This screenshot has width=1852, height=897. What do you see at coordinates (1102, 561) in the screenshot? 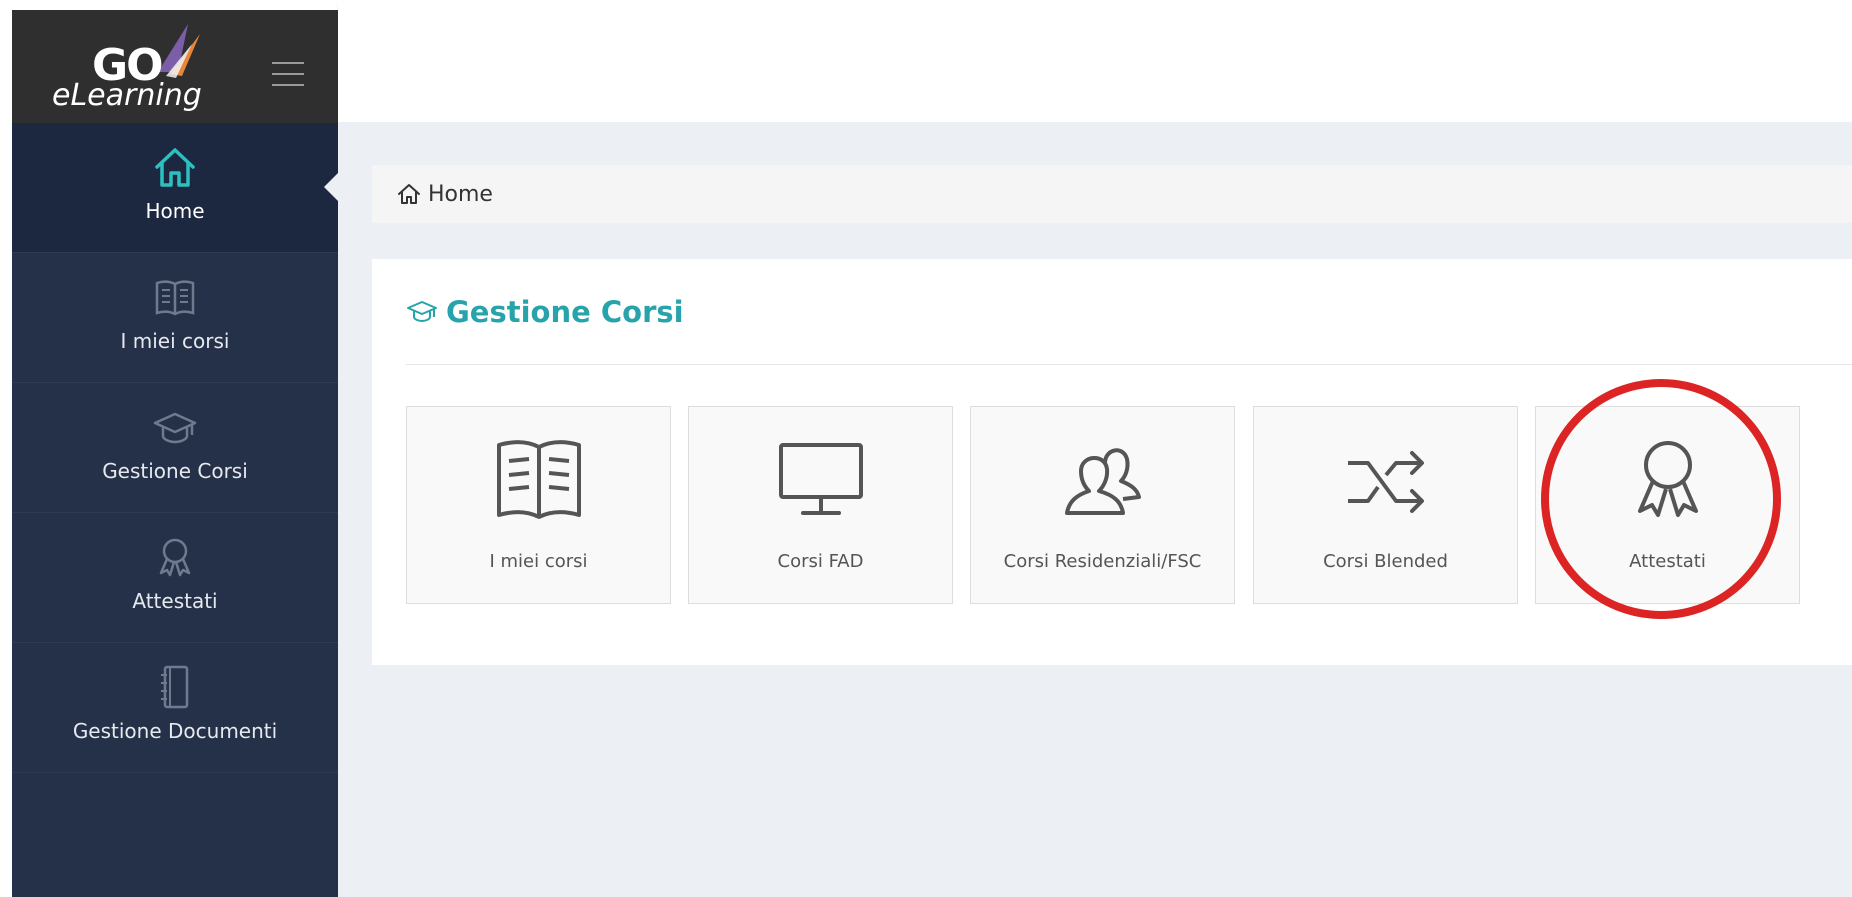
I see `tile-label: Corsi Residenziali/FSC` at bounding box center [1102, 561].